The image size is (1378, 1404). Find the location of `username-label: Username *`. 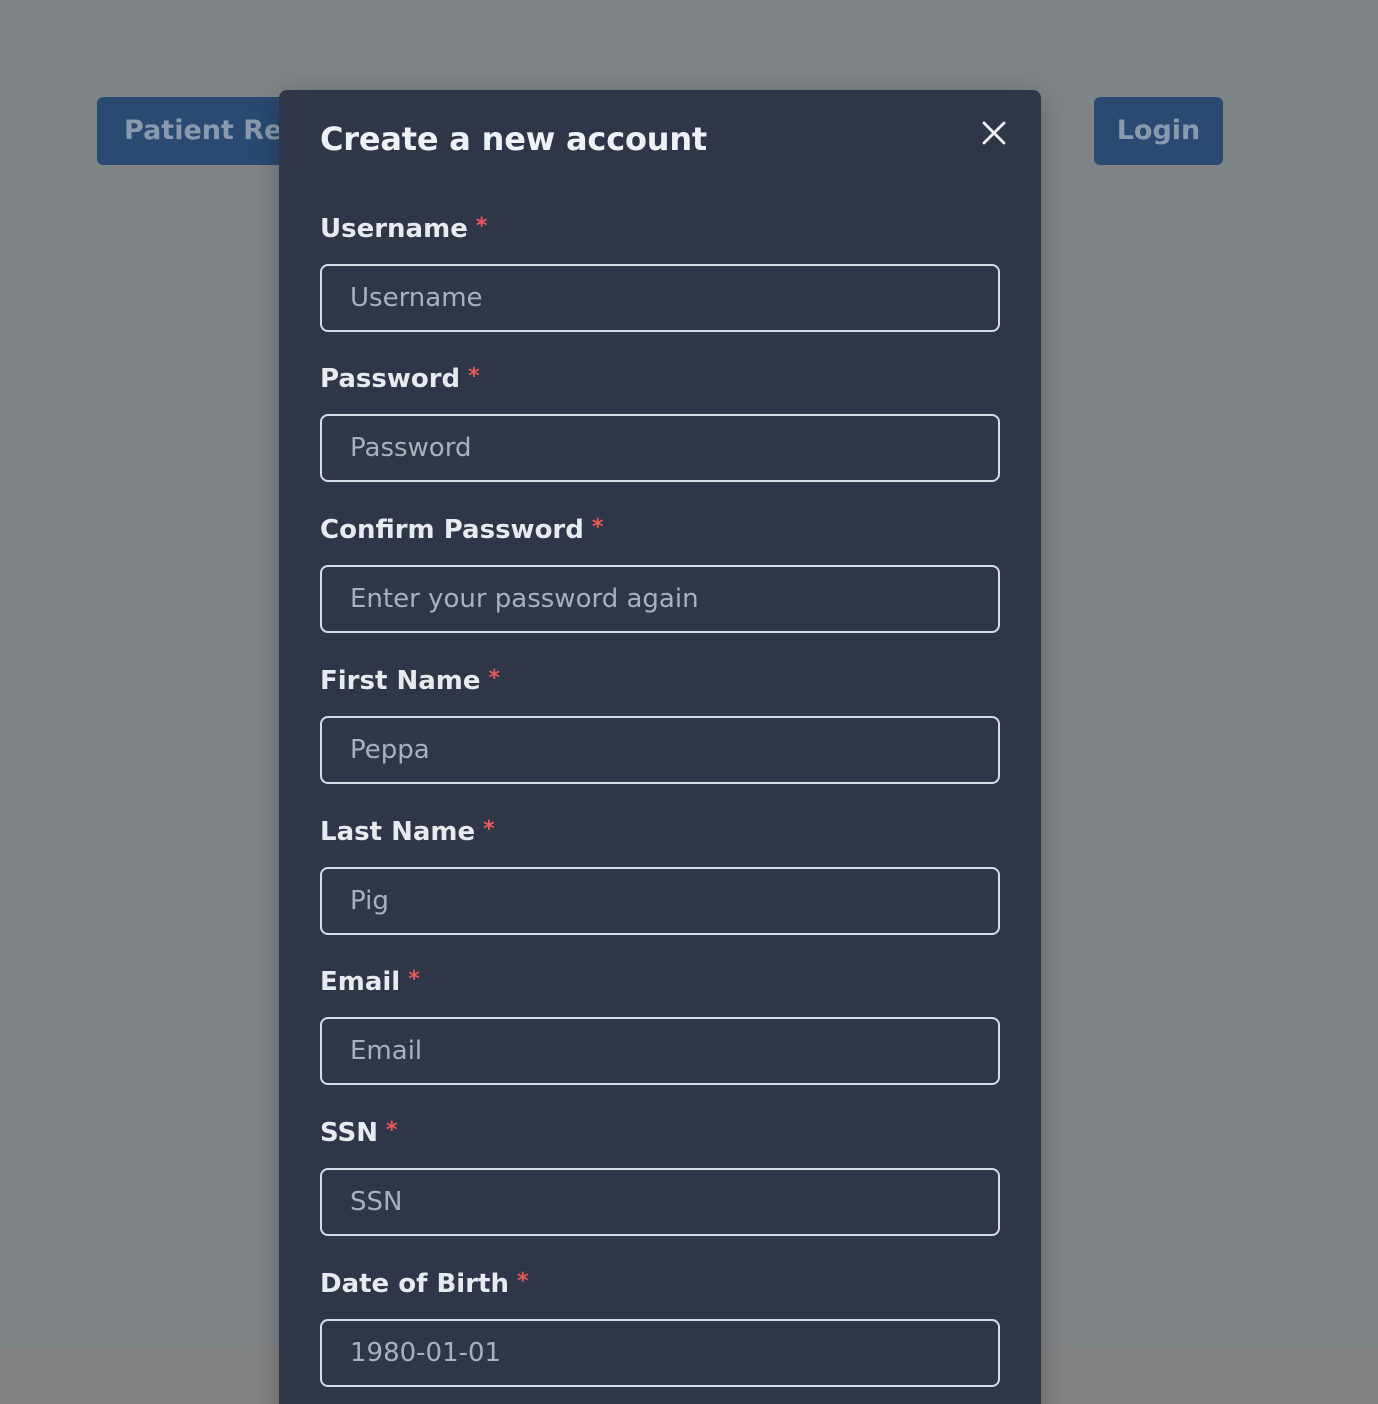

username-label: Username * is located at coordinates (660, 229).